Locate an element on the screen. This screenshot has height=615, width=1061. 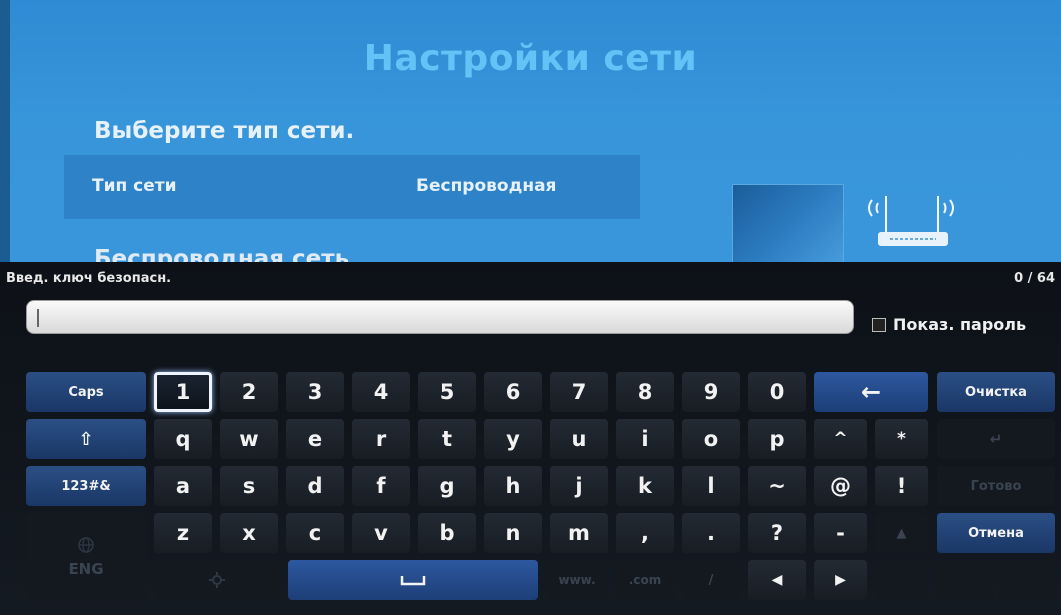
extra-key-left is located at coordinates (965, 580).